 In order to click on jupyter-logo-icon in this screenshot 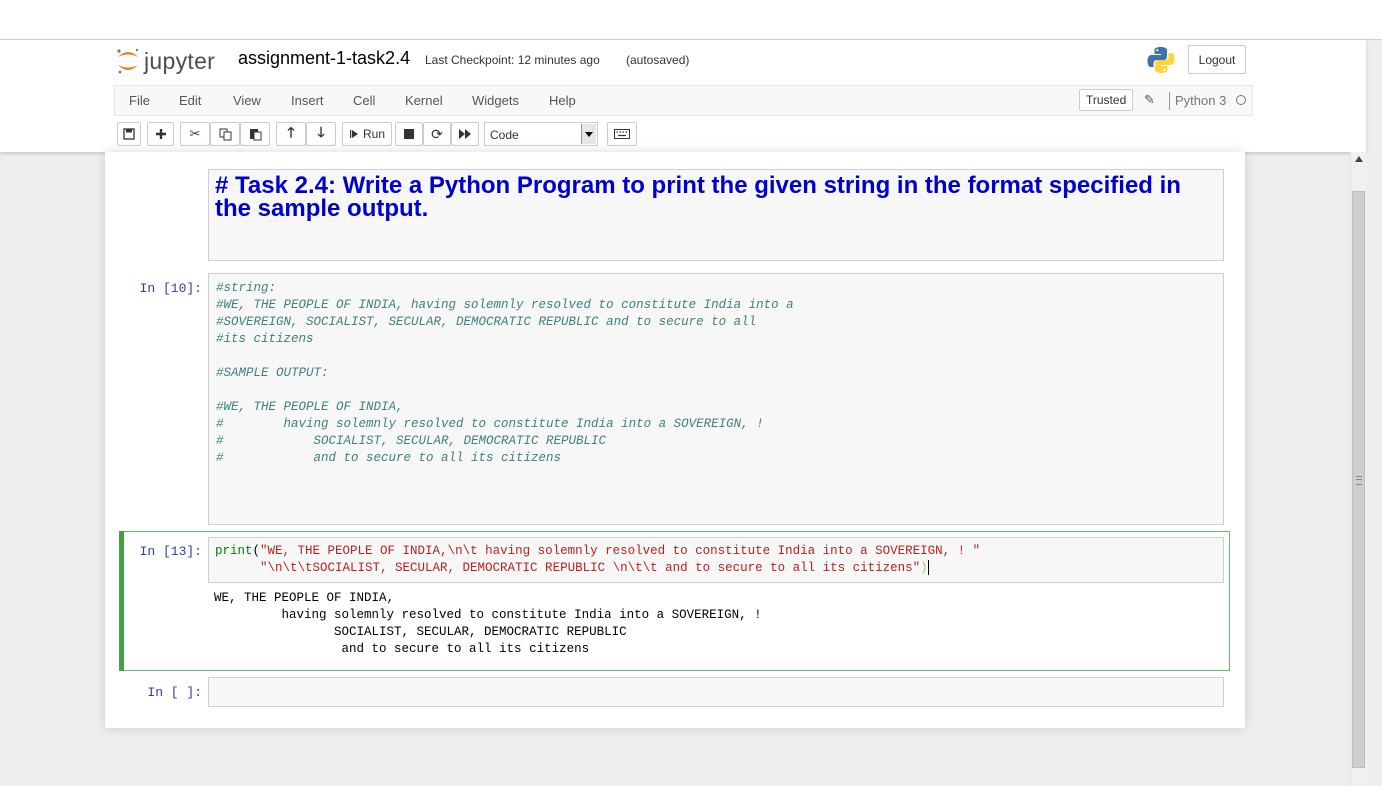, I will do `click(128, 61)`.